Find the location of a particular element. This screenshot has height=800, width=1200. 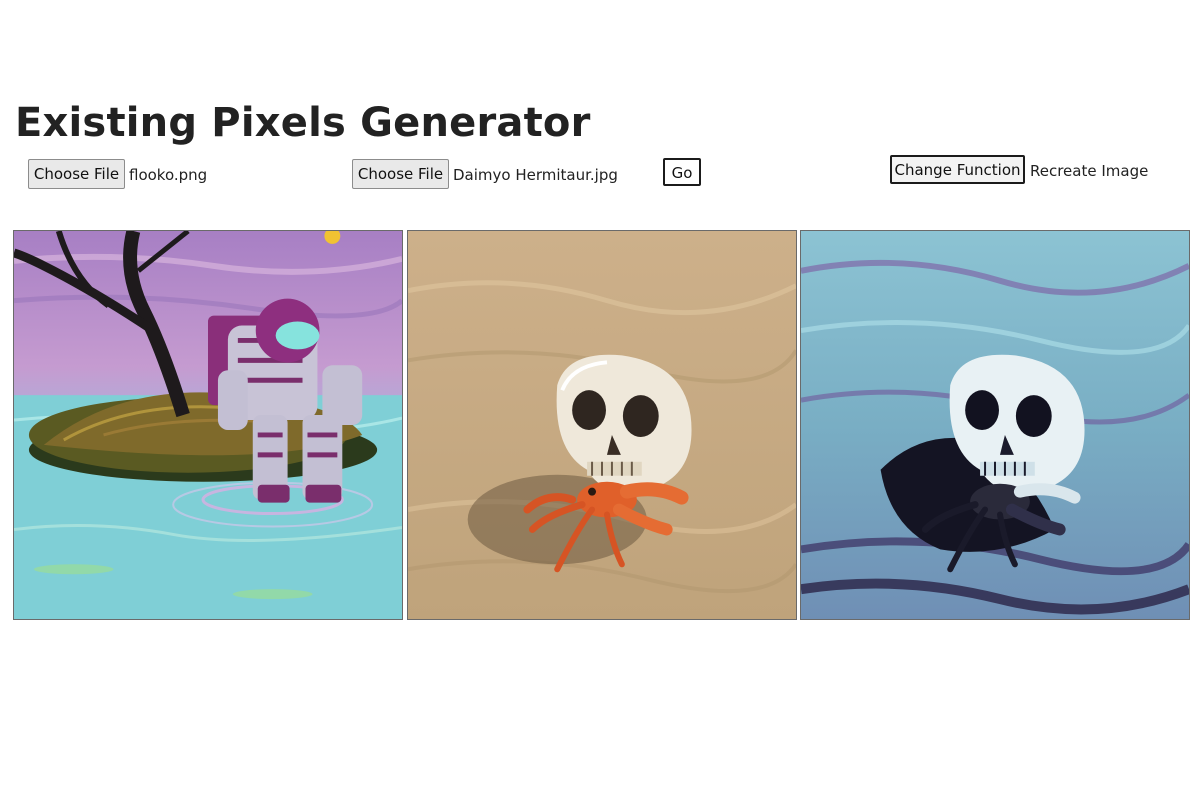

choose-file-button-1: Choose File is located at coordinates (76, 174).